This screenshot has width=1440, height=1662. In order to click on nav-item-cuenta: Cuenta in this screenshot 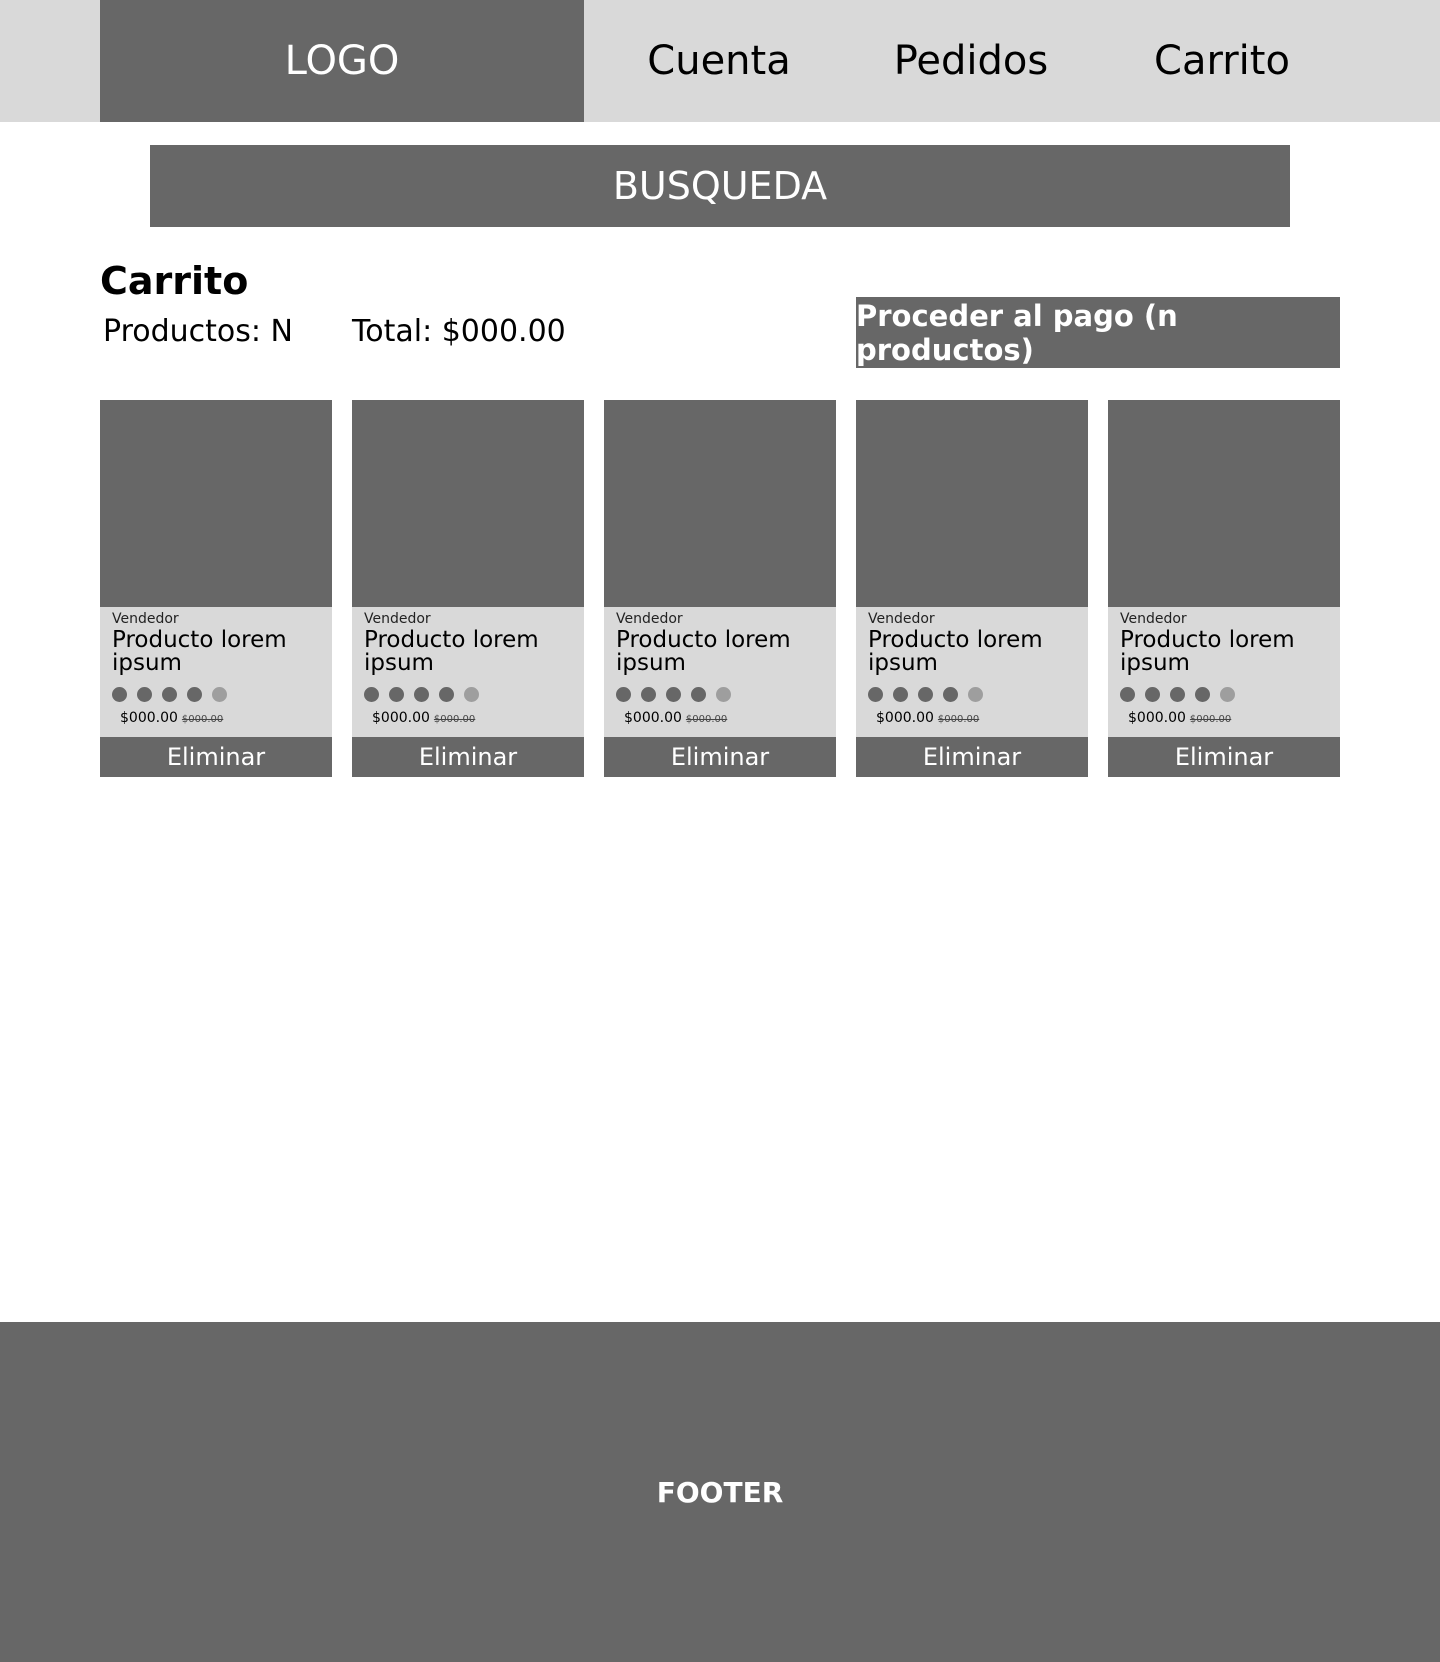, I will do `click(719, 61)`.